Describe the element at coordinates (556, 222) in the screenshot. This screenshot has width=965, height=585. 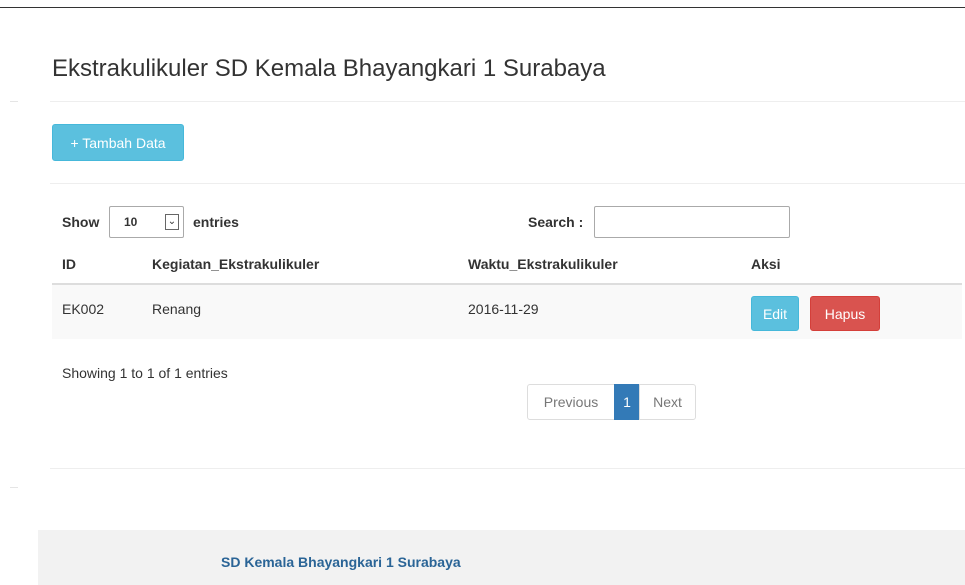
I see `search-label: Search :` at that location.